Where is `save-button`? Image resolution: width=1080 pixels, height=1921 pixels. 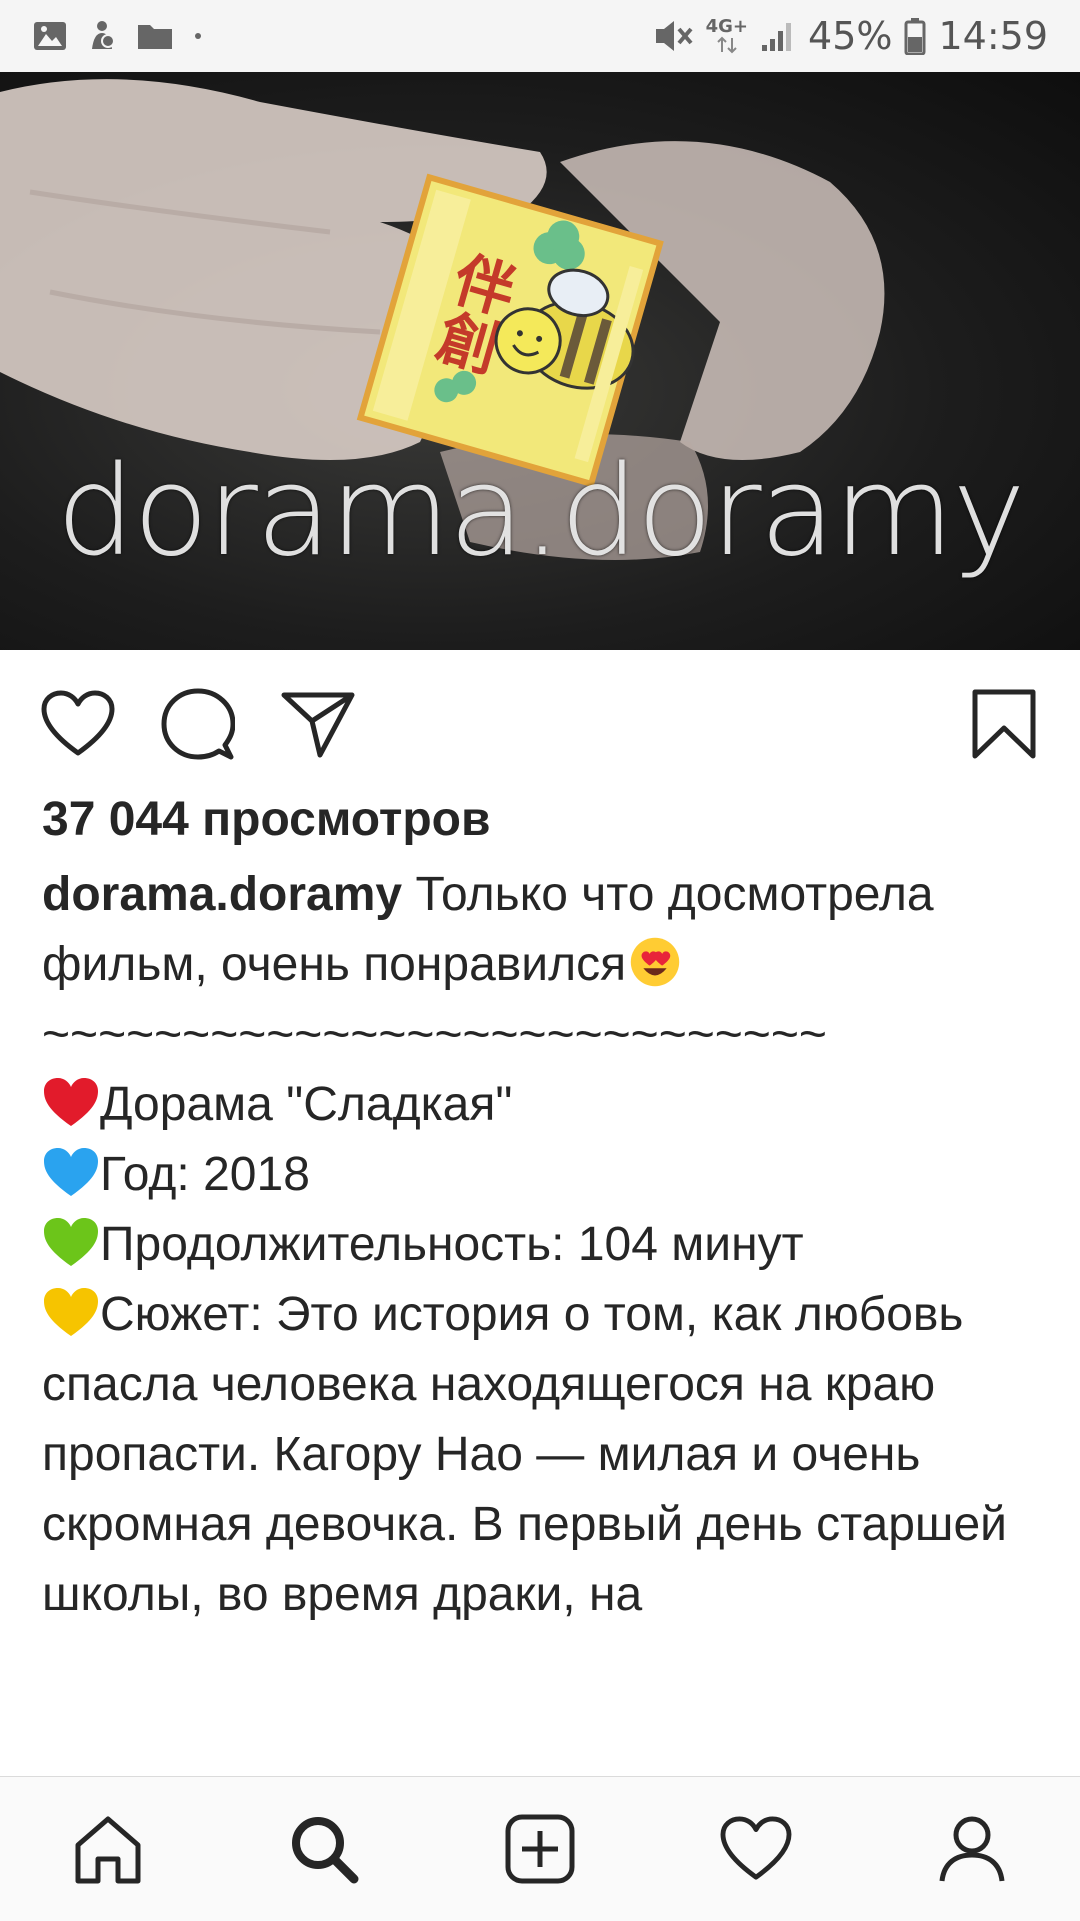
save-button is located at coordinates (1004, 724).